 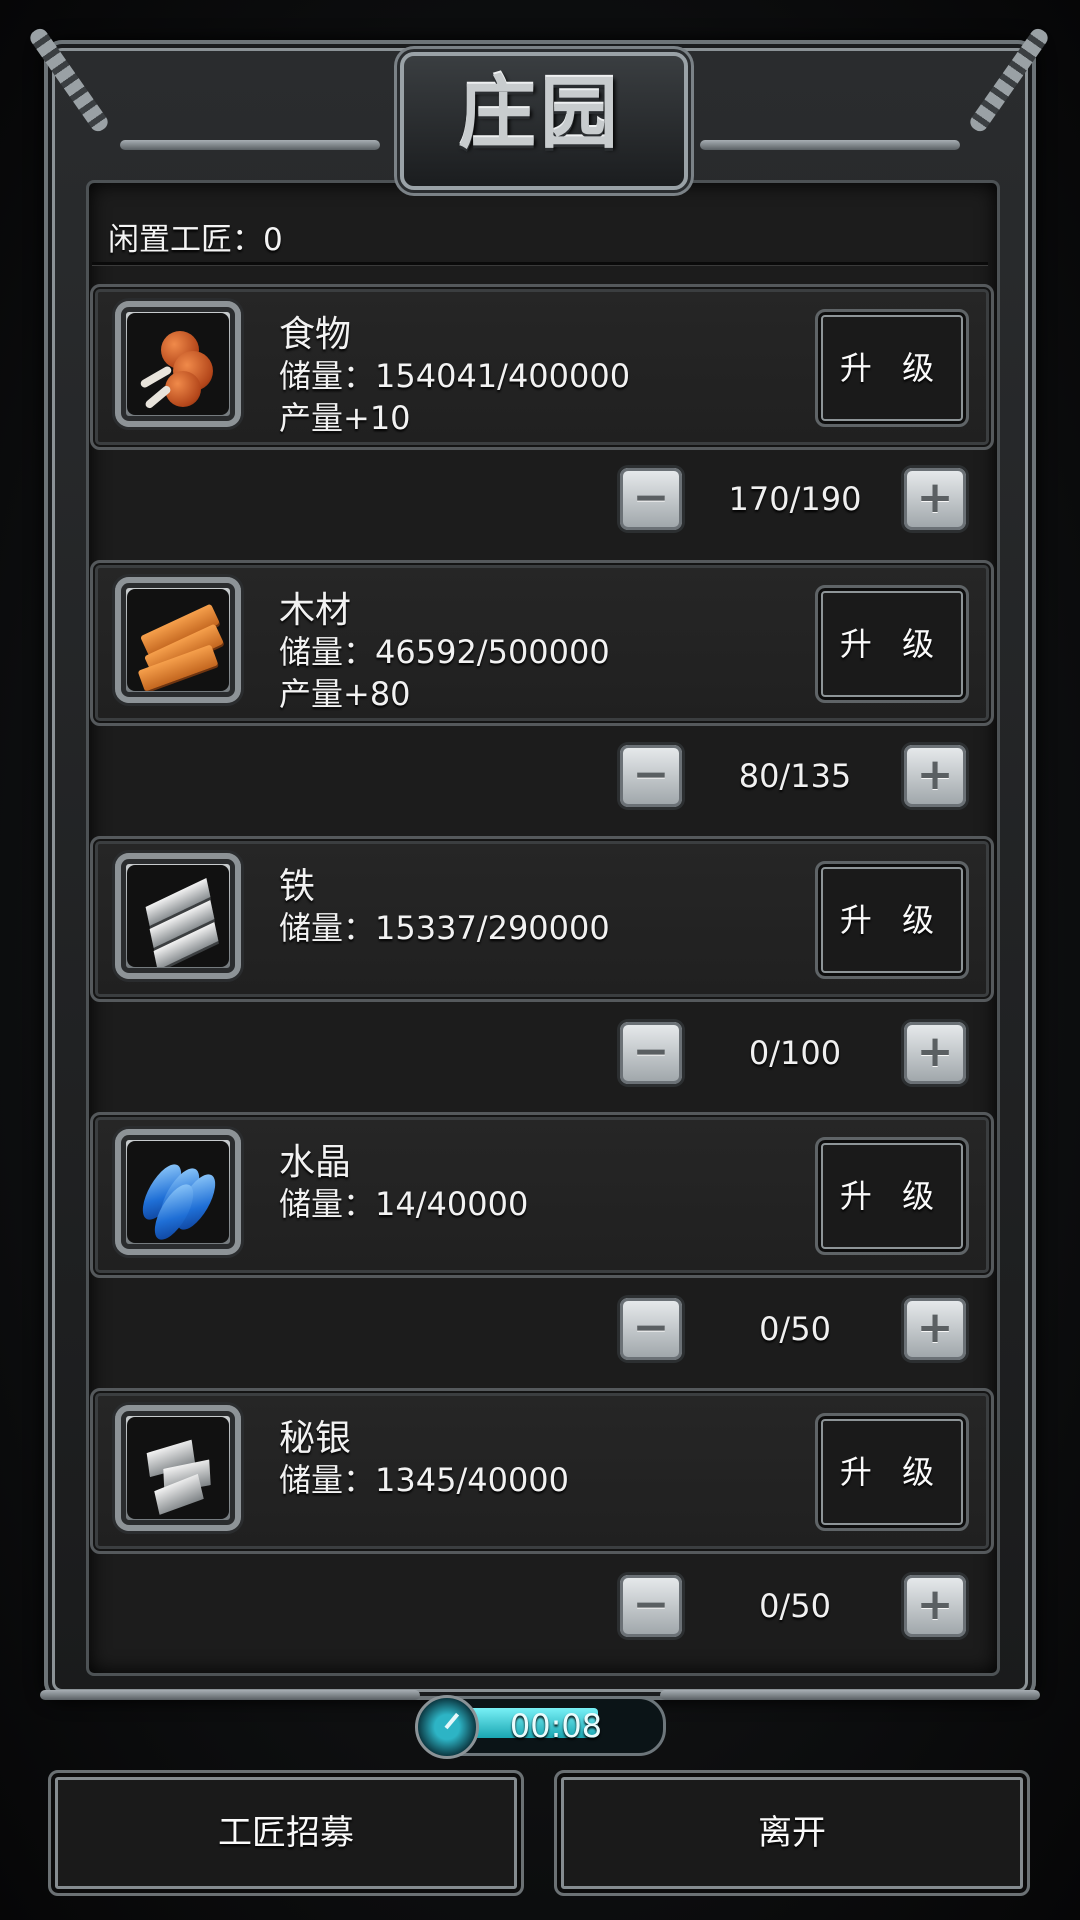 I want to click on ornament-bottom-left, so click(x=230, y=1695).